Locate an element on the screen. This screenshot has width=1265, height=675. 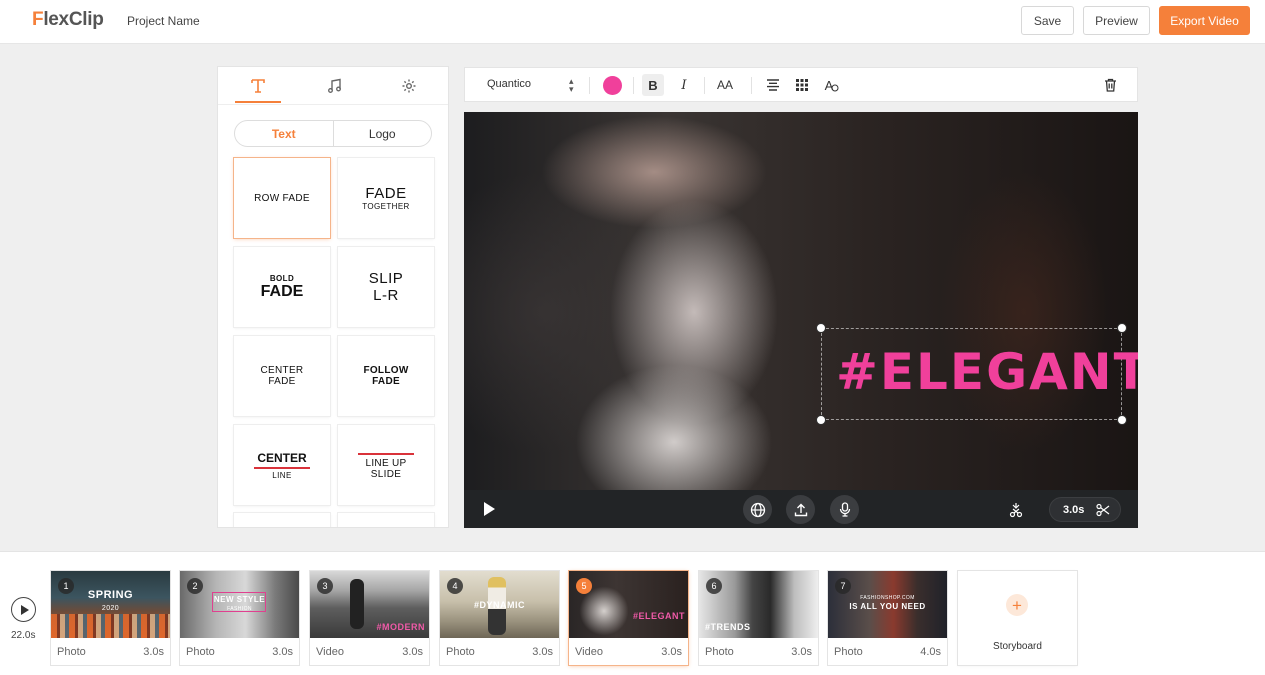
font-size-button: AA is located at coordinates (725, 85).